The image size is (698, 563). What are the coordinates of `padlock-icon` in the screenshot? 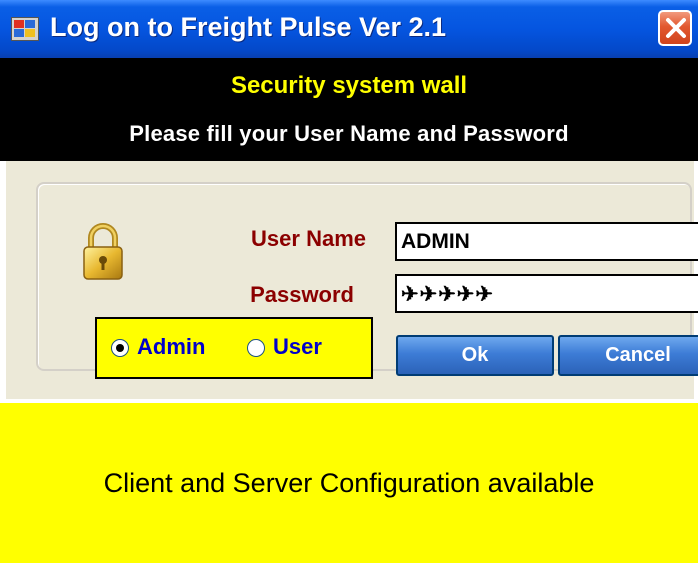 It's located at (103, 251).